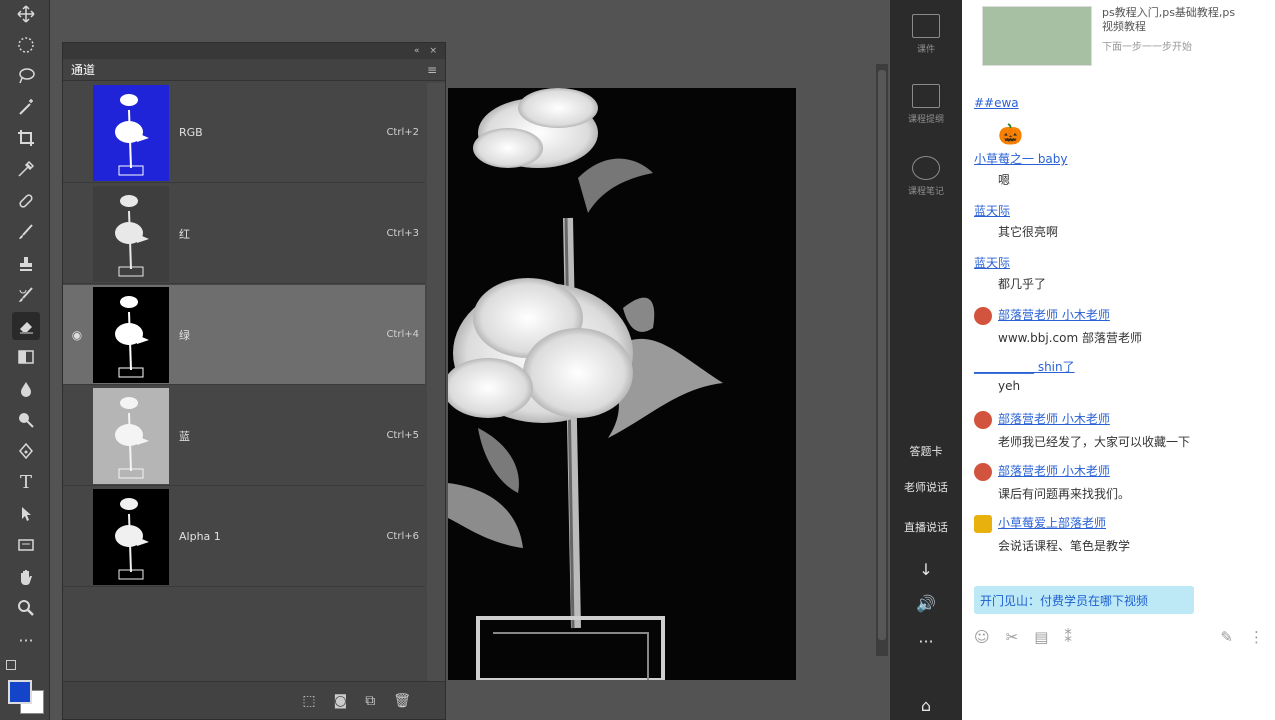 The image size is (1275, 720). What do you see at coordinates (26, 295) in the screenshot?
I see `history-brush-icon` at bounding box center [26, 295].